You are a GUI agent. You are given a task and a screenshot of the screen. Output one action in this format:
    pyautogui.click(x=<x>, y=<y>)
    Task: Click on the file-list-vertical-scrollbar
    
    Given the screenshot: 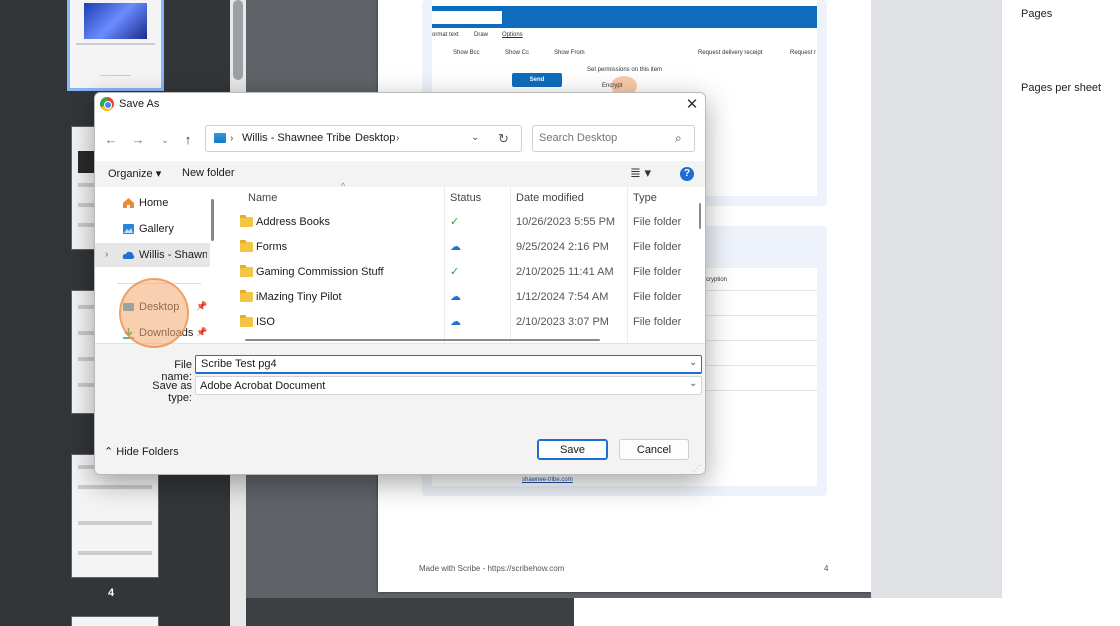 What is the action you would take?
    pyautogui.click(x=700, y=216)
    